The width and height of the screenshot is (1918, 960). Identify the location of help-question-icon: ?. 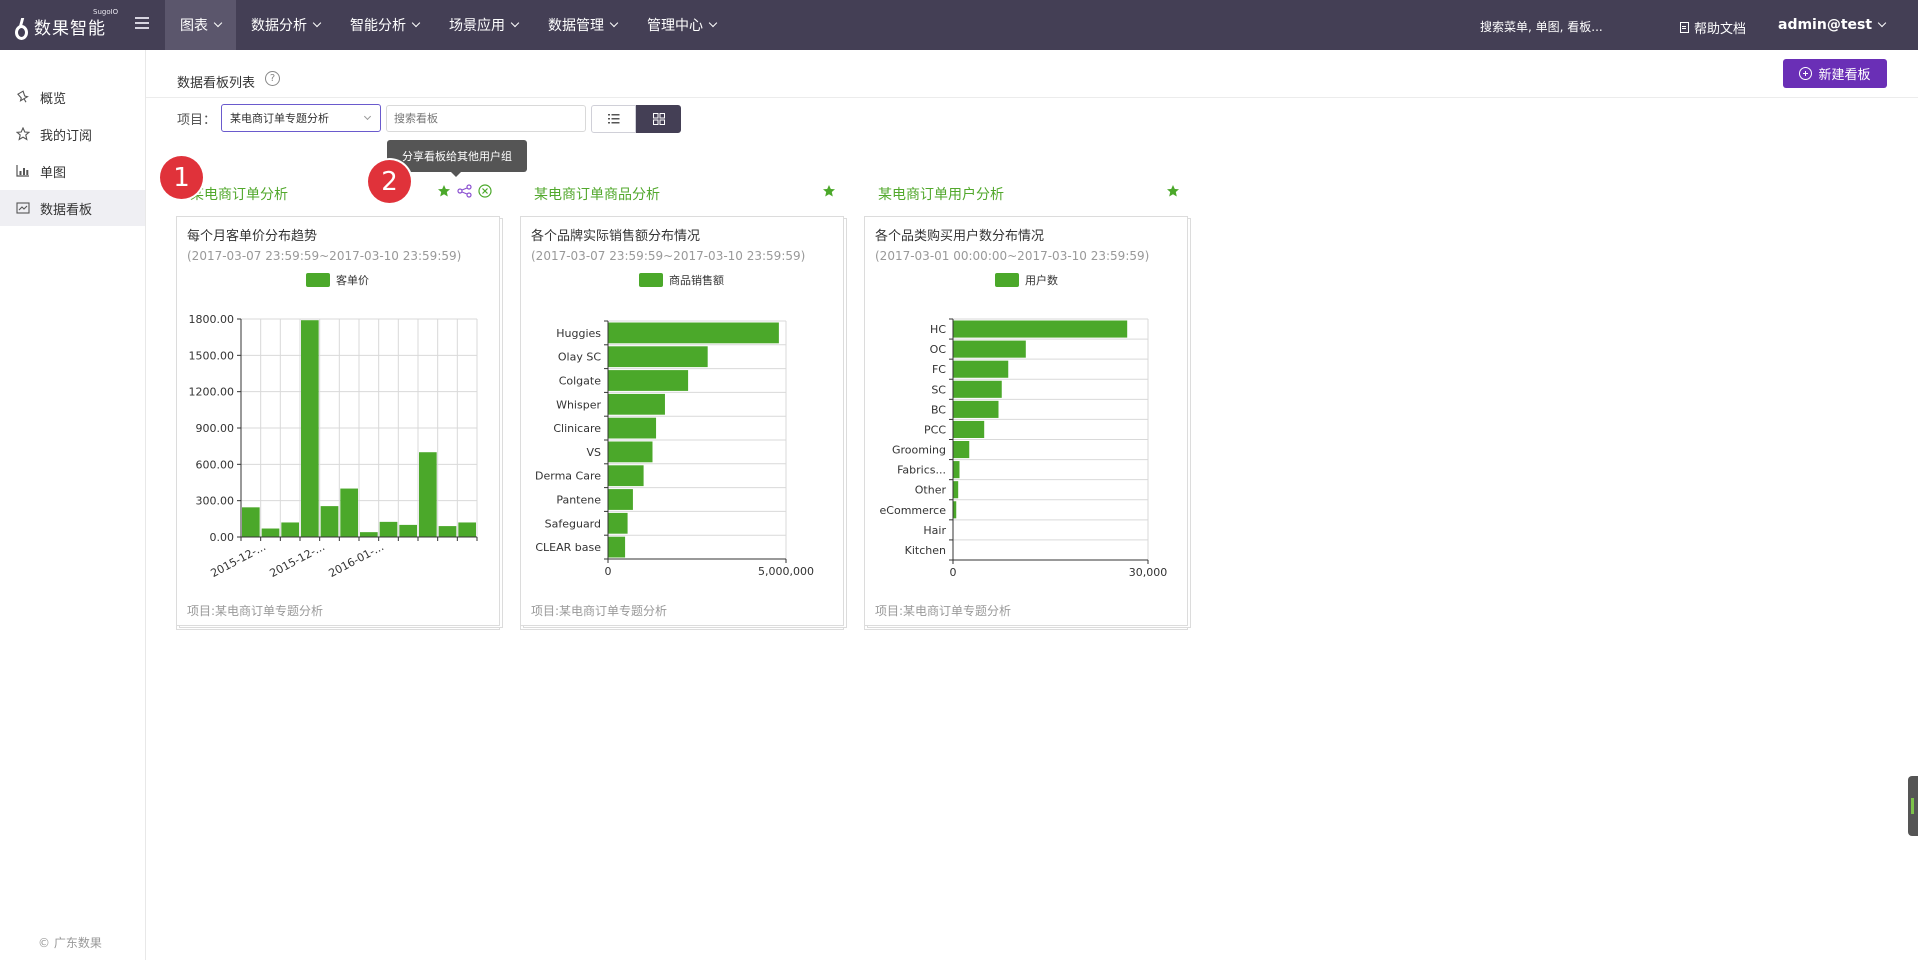
(272, 78).